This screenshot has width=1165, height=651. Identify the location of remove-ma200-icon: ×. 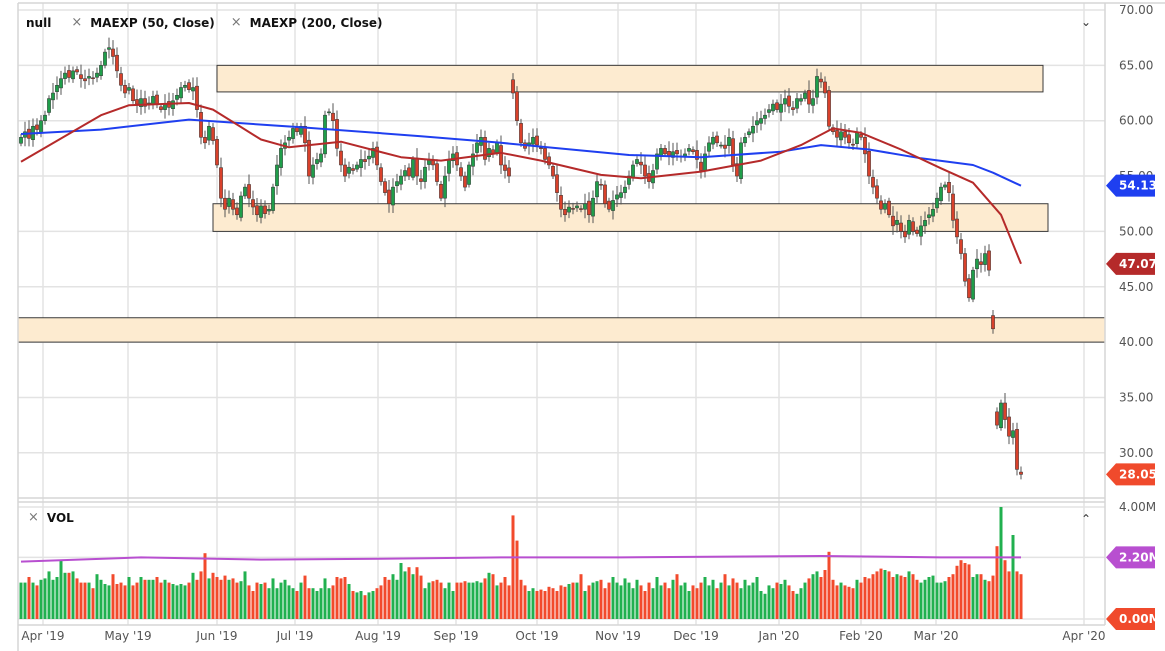
(236, 22).